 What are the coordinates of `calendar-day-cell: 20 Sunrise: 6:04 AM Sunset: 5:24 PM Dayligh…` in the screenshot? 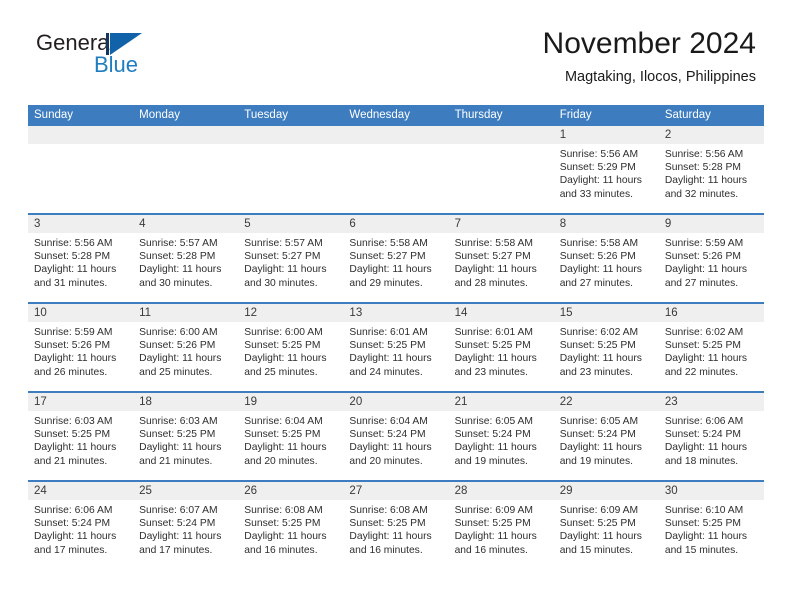 It's located at (396, 436).